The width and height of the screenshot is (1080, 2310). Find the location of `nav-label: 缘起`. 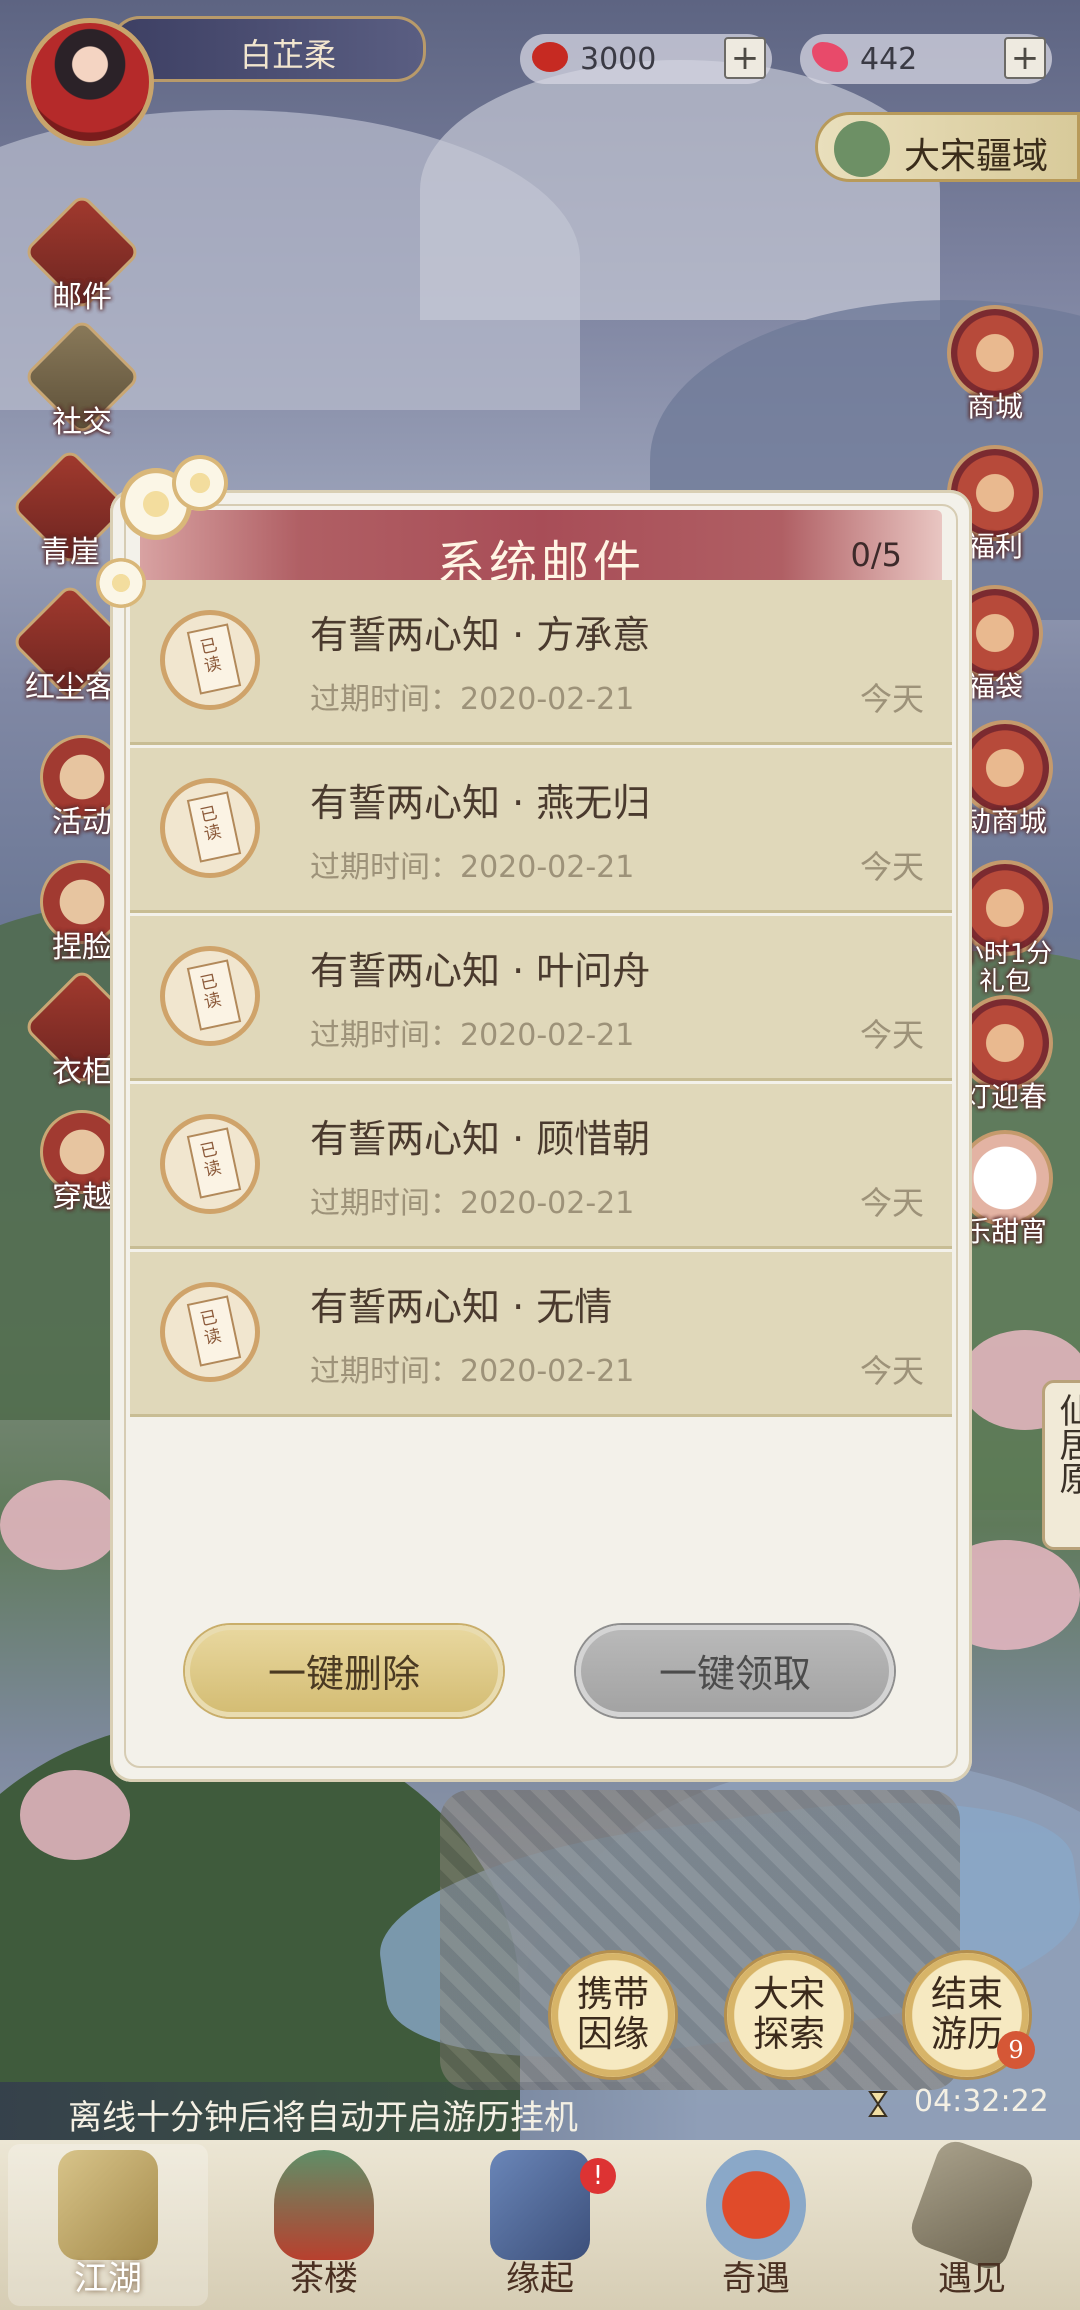

nav-label: 缘起 is located at coordinates (540, 2279).